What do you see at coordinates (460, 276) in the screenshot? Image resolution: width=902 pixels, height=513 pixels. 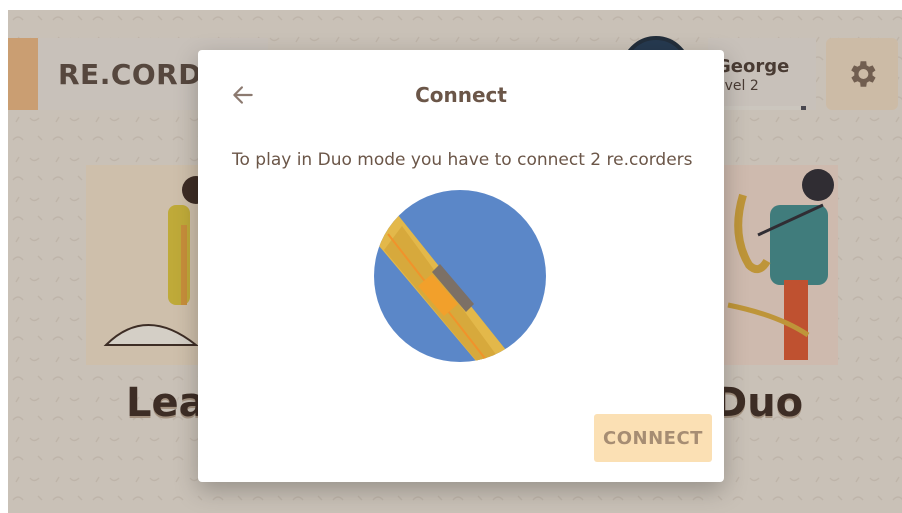 I see `recorder-illustration` at bounding box center [460, 276].